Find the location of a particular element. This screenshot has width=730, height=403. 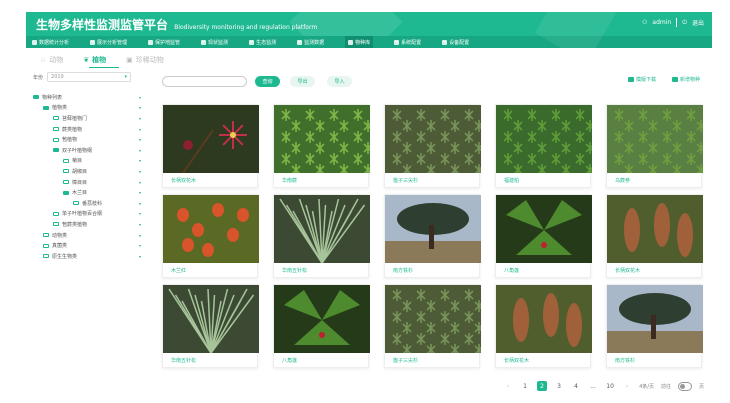

tree-item: 物种列表 ▾ is located at coordinates (89, 97).